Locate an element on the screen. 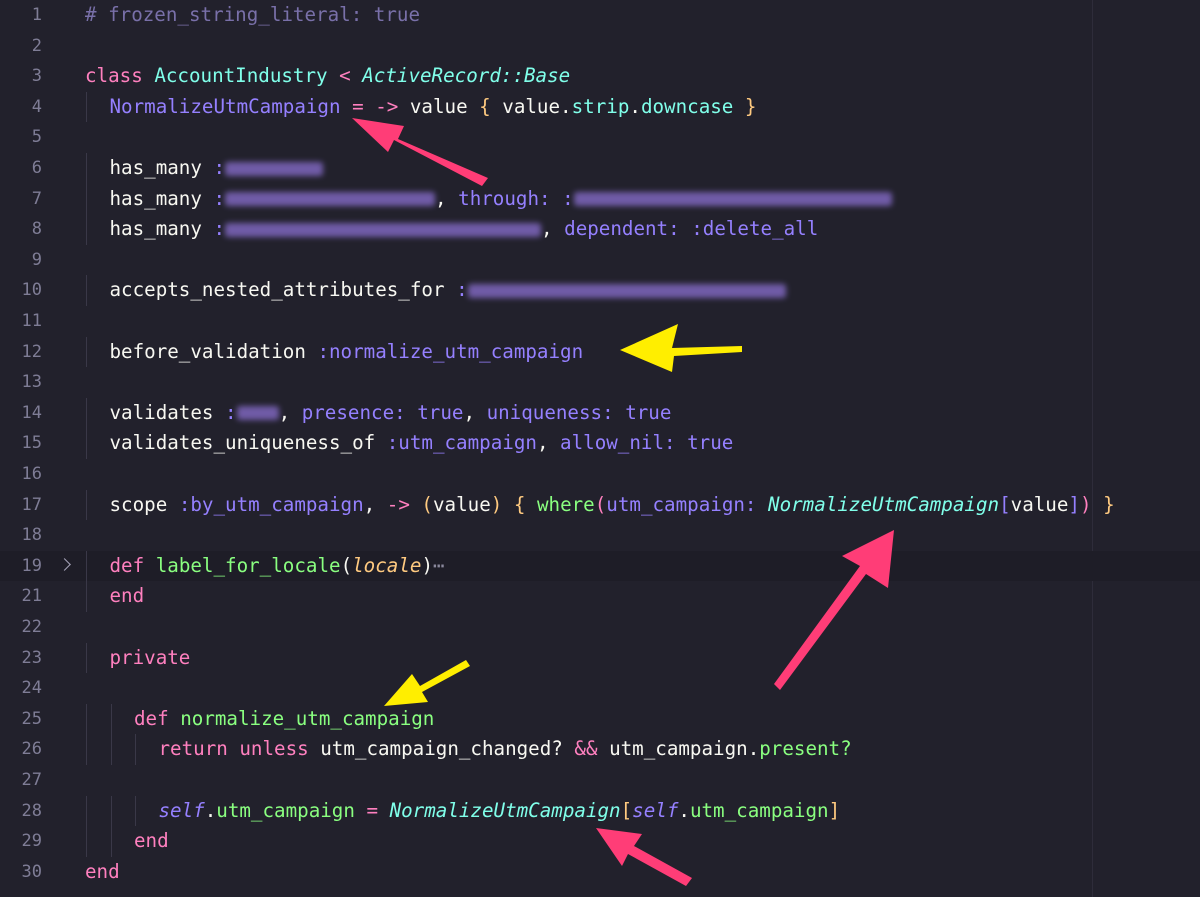 This screenshot has height=897, width=1200. code-line: 18 is located at coordinates (600, 535).